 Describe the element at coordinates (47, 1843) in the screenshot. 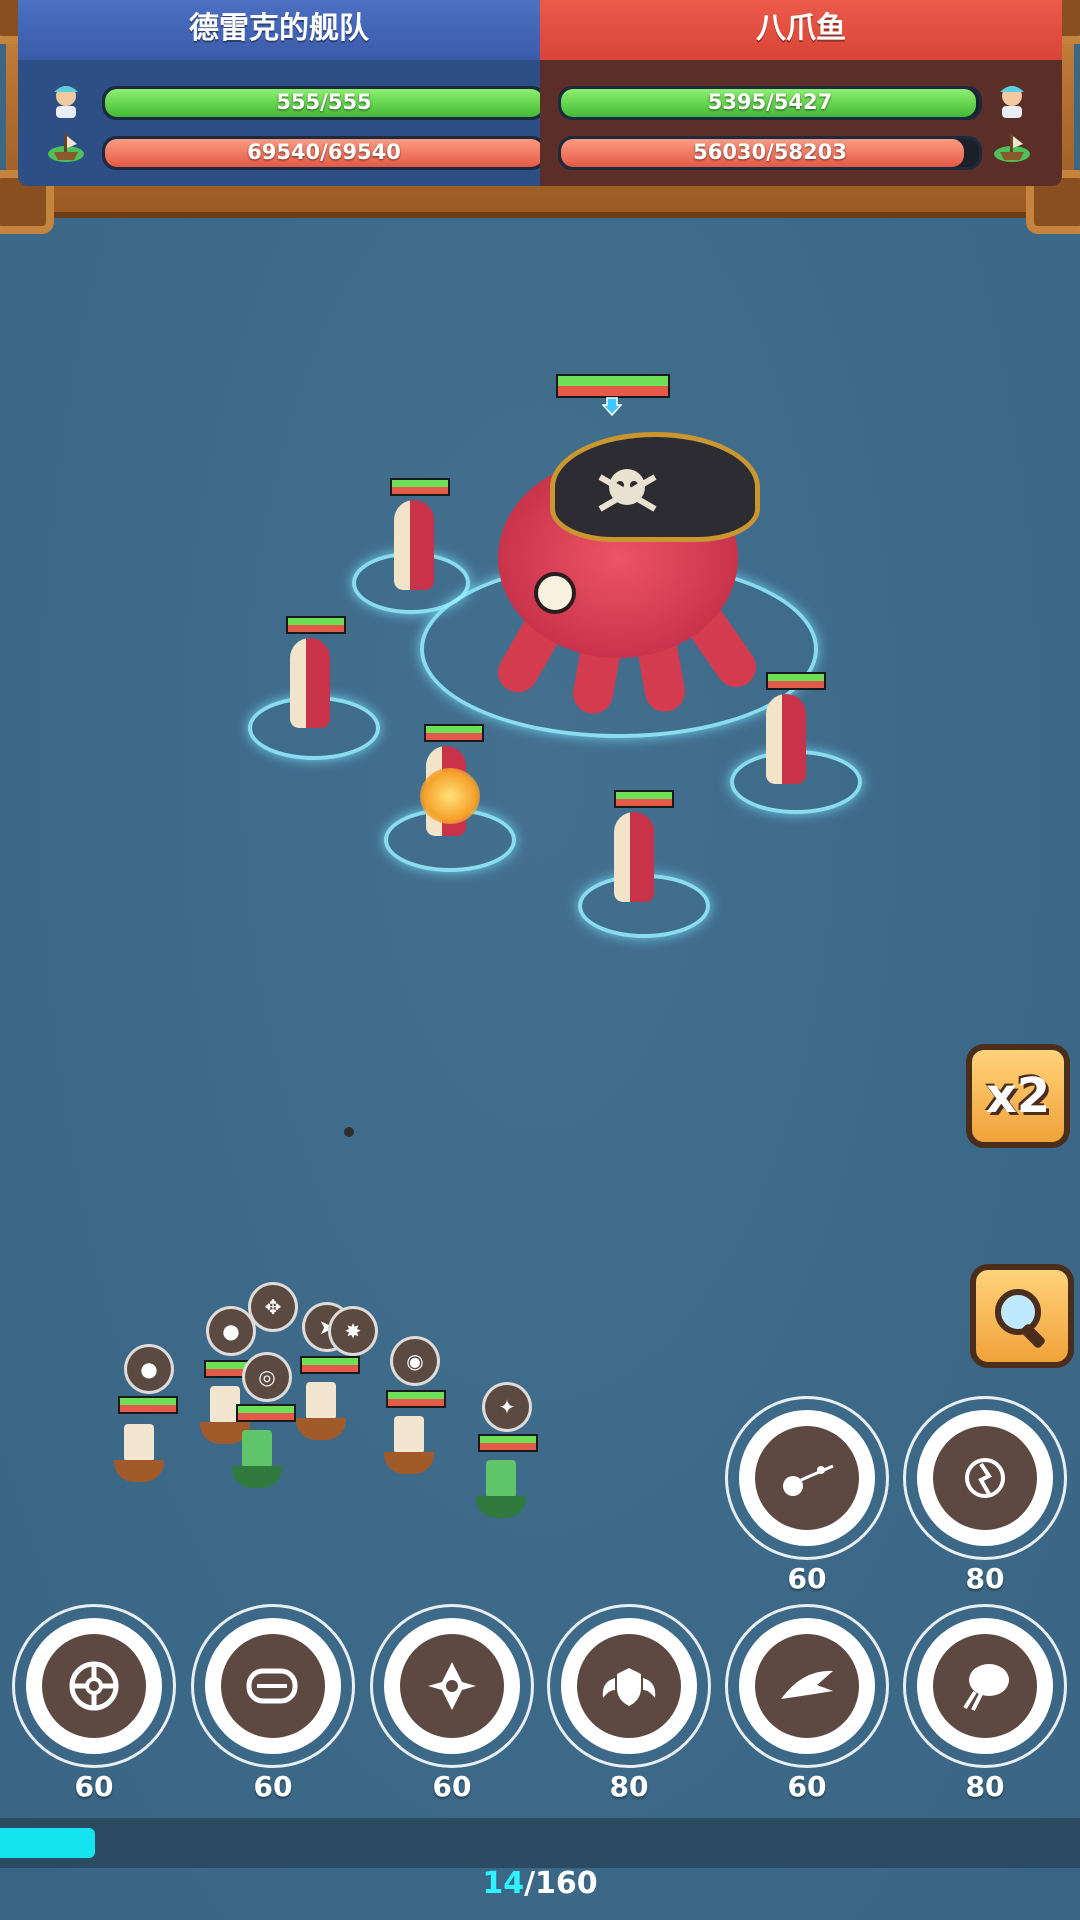

I see `energy-bar-fill` at that location.